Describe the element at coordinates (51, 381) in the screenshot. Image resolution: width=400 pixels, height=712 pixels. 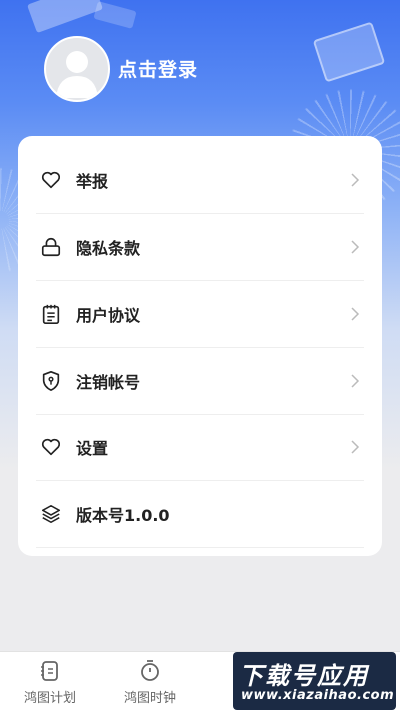
I see `shield-icon` at that location.